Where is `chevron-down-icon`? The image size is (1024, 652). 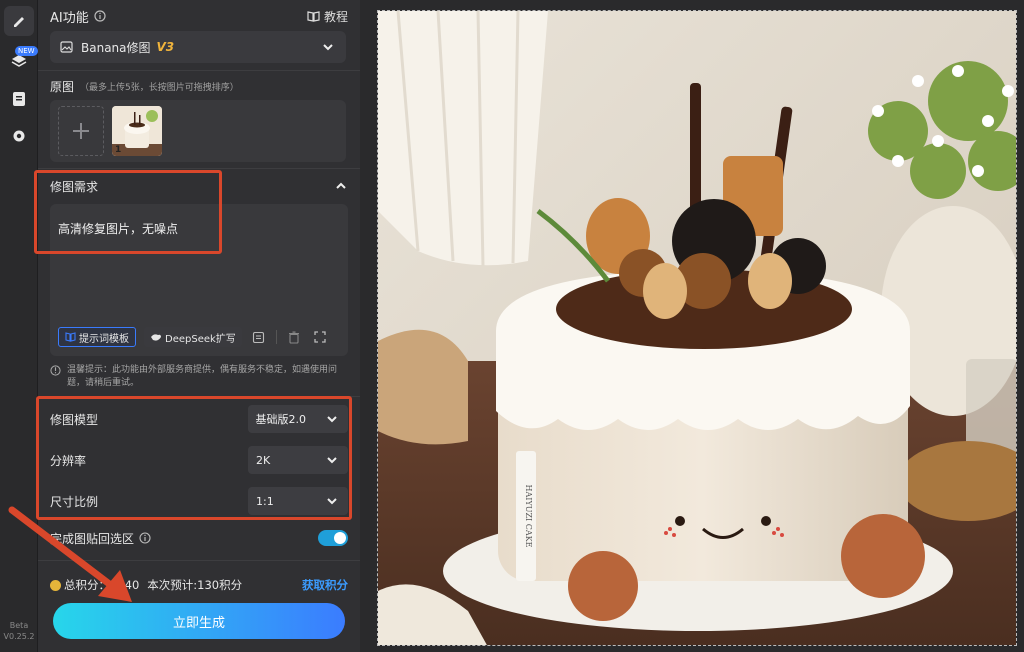
chevron-down-icon is located at coordinates (328, 47).